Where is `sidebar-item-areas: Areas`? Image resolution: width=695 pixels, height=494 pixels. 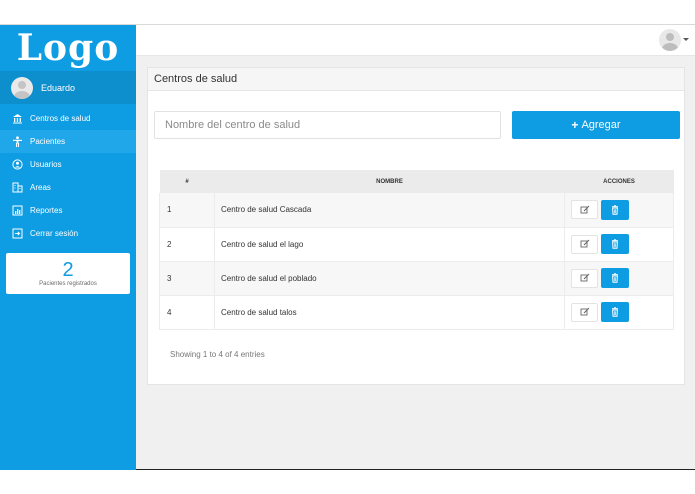
sidebar-item-areas: Areas is located at coordinates (68, 187).